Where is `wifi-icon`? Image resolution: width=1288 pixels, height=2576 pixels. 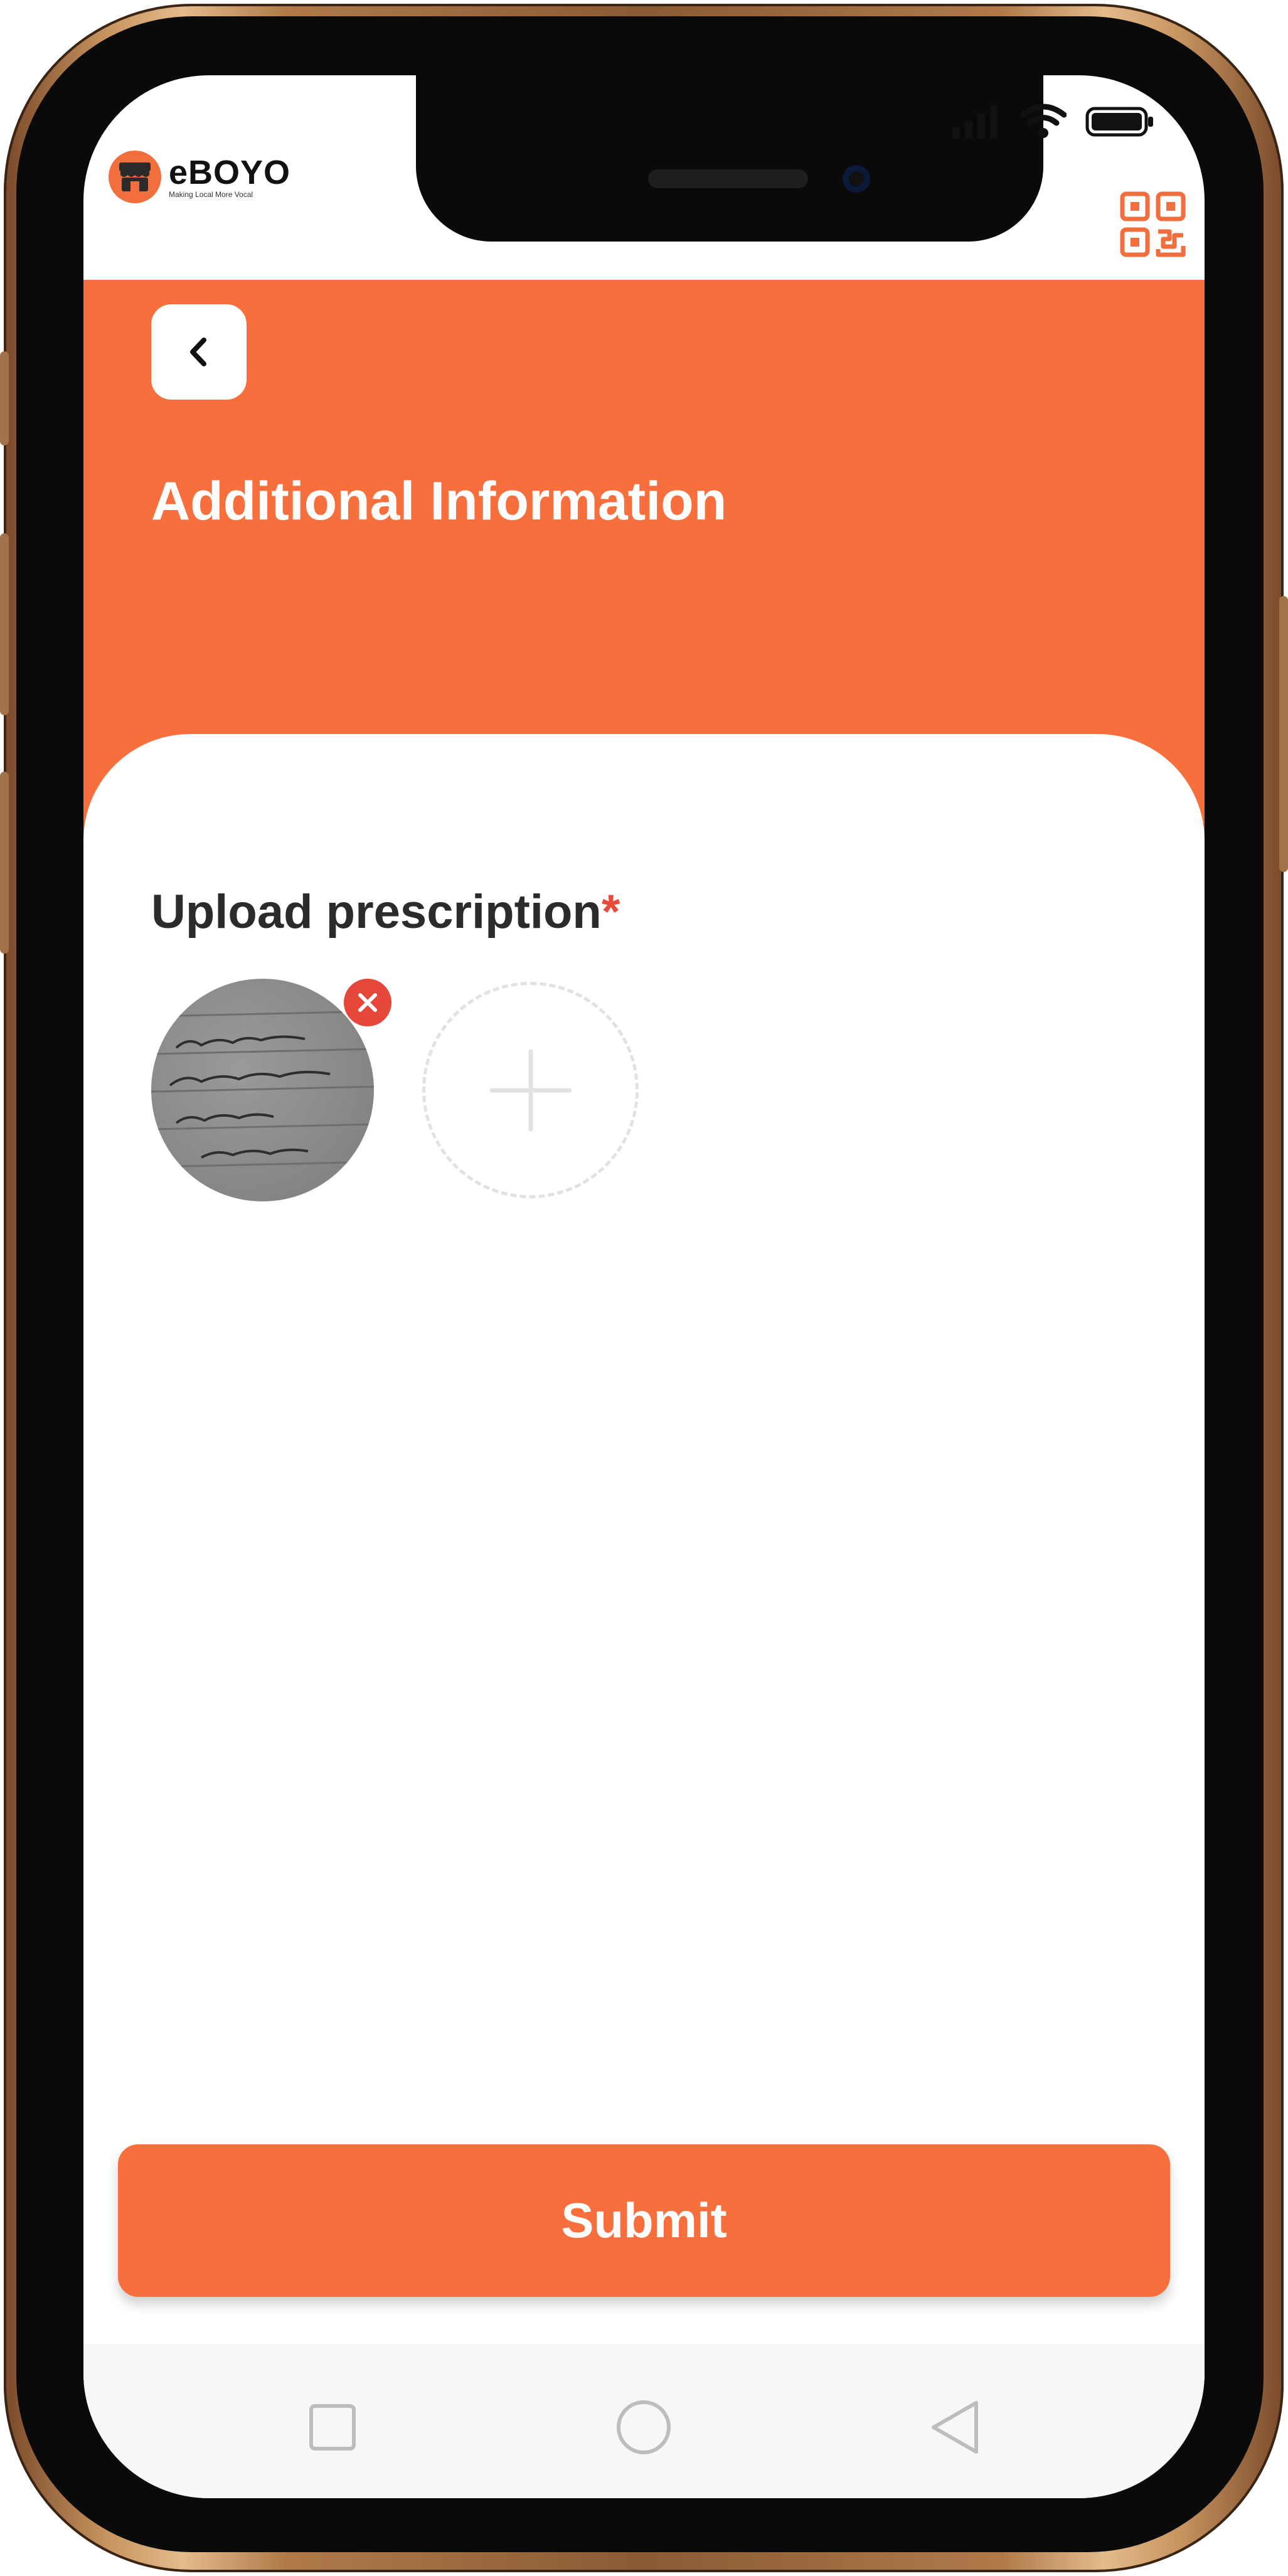
wifi-icon is located at coordinates (1043, 121).